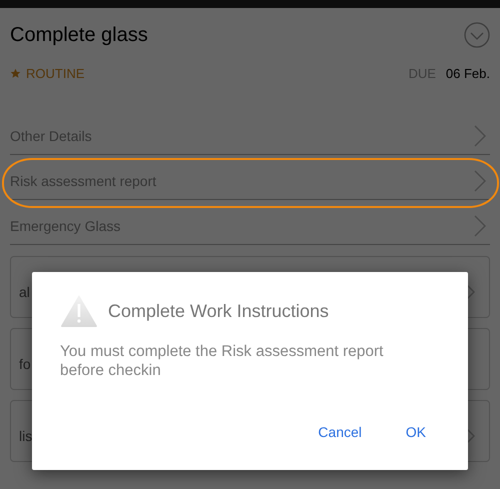 The height and width of the screenshot is (489, 500). I want to click on card-text: lis, so click(25, 436).